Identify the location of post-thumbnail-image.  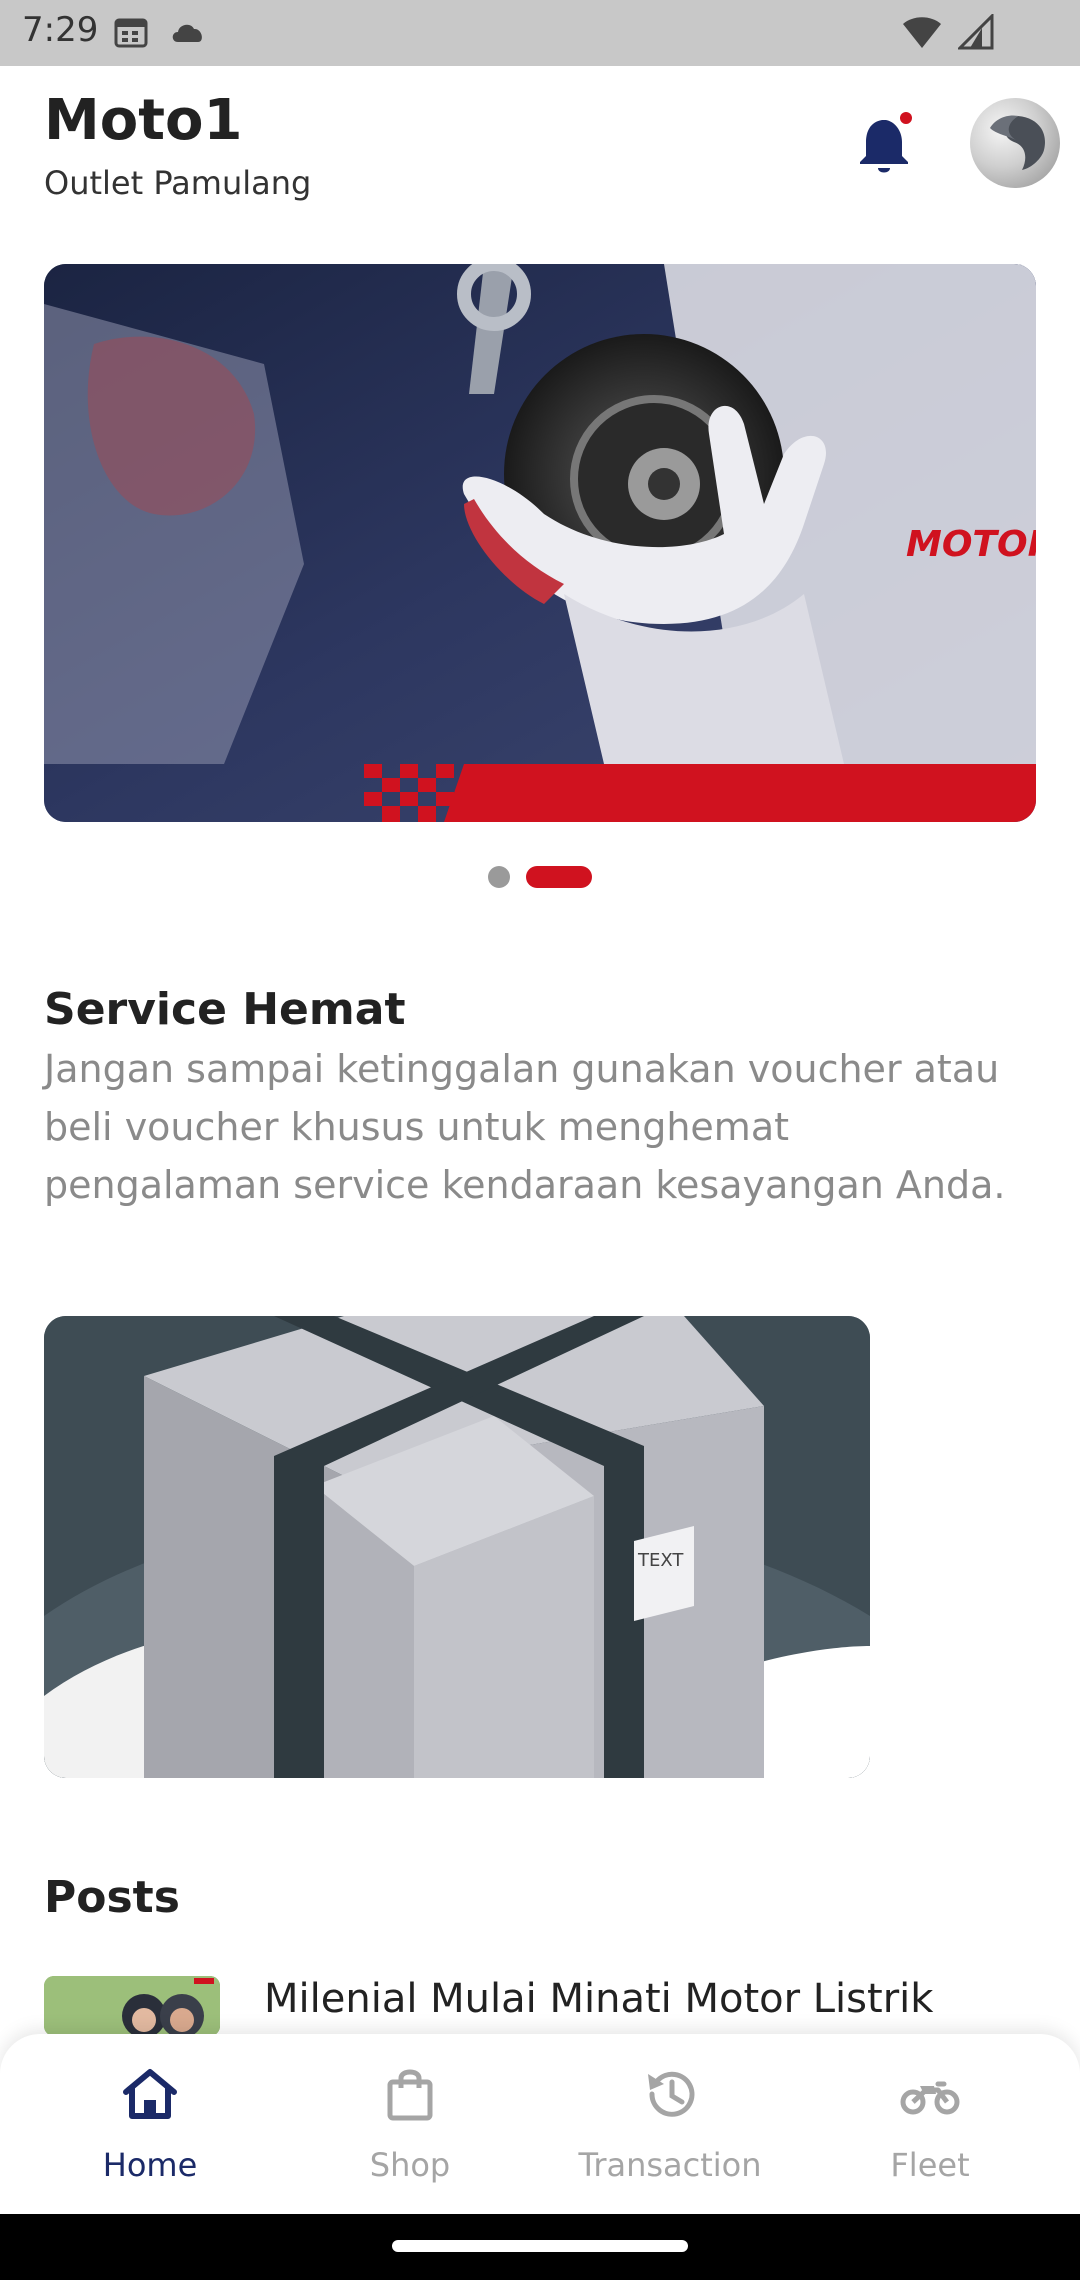
(132, 2006).